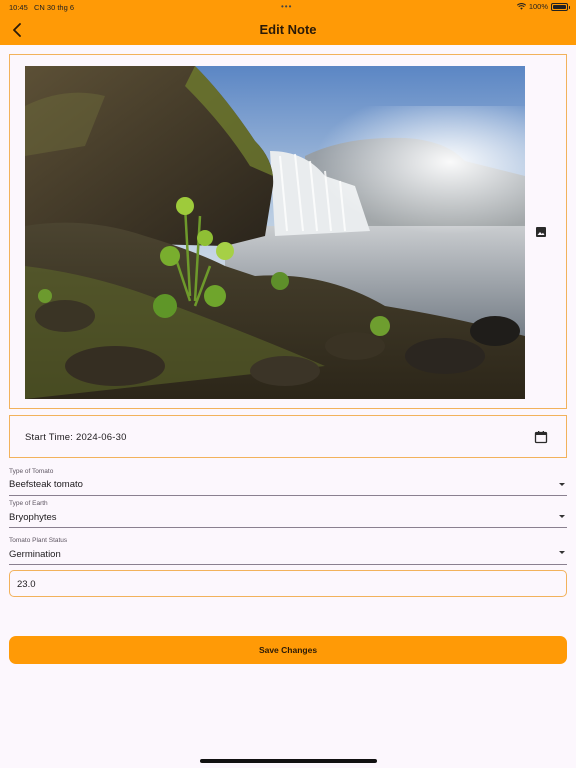 The image size is (576, 768). What do you see at coordinates (18, 7) in the screenshot?
I see `status-time: 10:45` at bounding box center [18, 7].